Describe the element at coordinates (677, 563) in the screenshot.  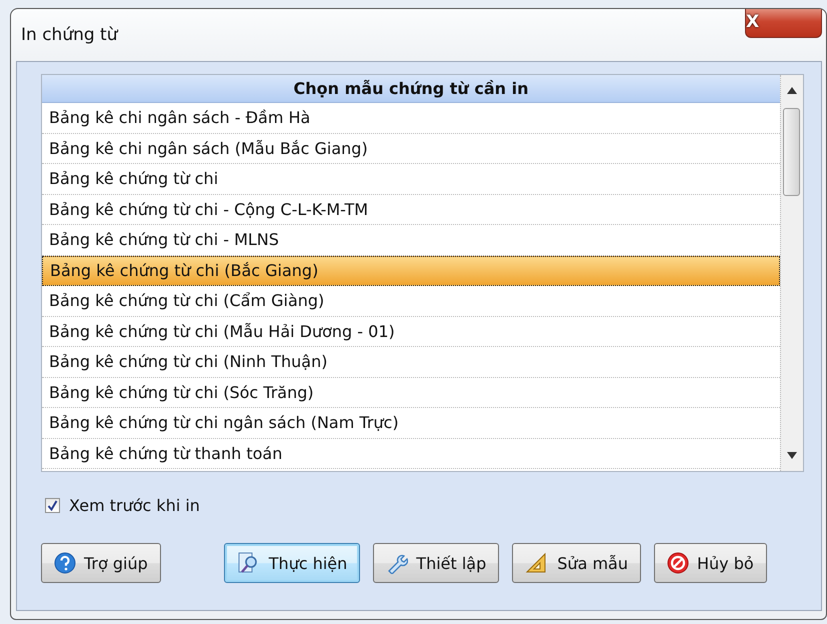
I see `forbidden-icon` at that location.